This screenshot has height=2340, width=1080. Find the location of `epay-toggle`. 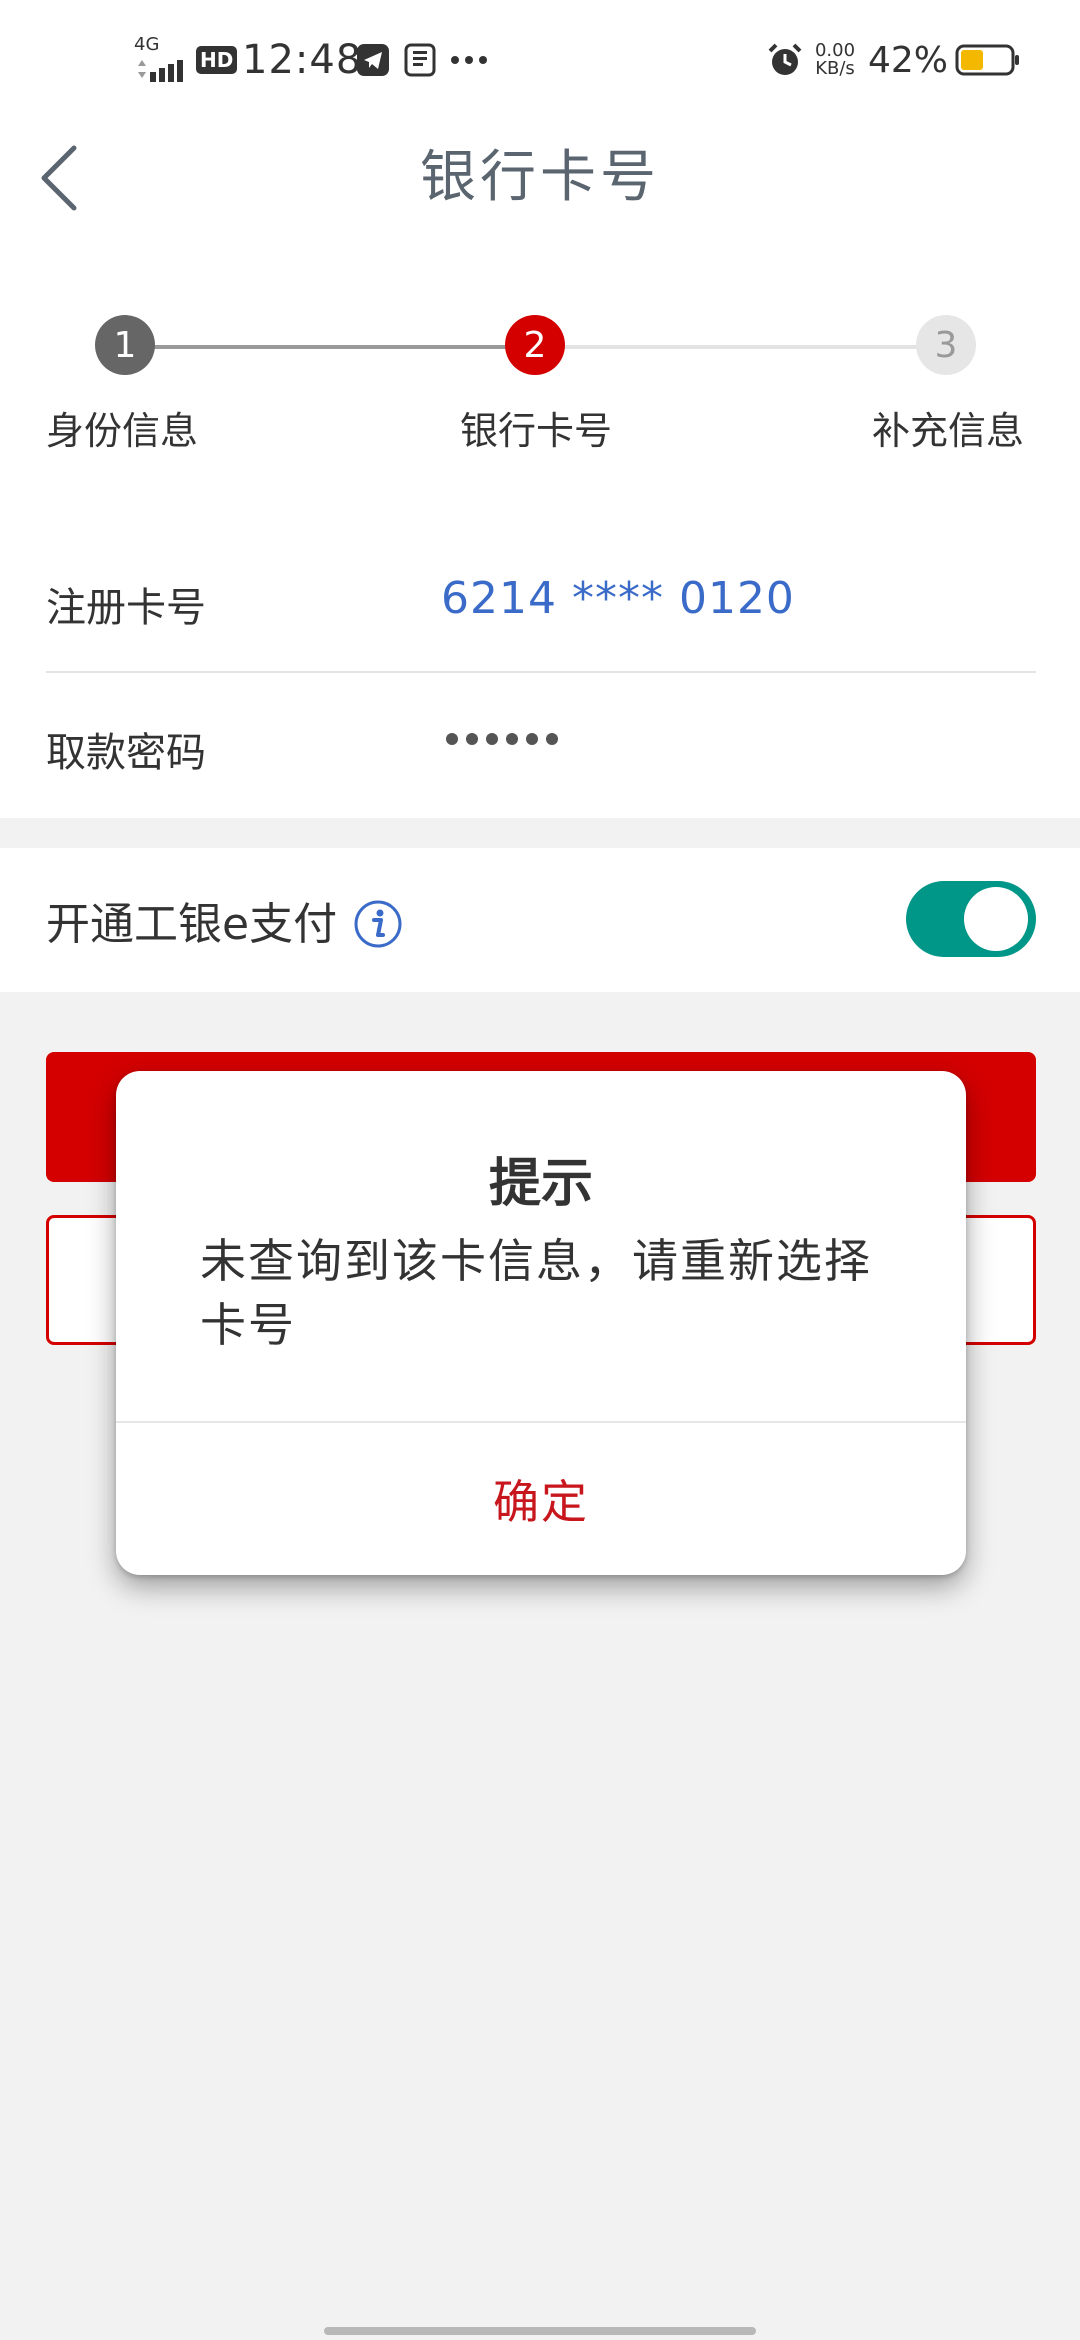

epay-toggle is located at coordinates (971, 919).